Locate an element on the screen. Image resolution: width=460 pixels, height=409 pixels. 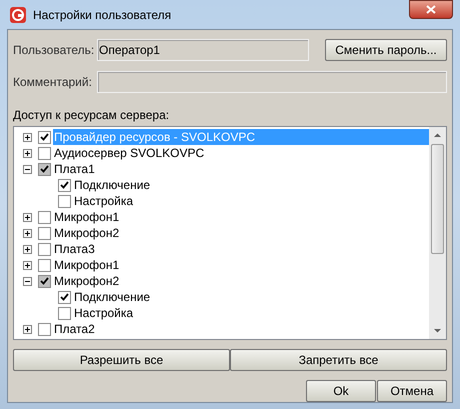
tree-item: Плата1 is located at coordinates (74, 169).